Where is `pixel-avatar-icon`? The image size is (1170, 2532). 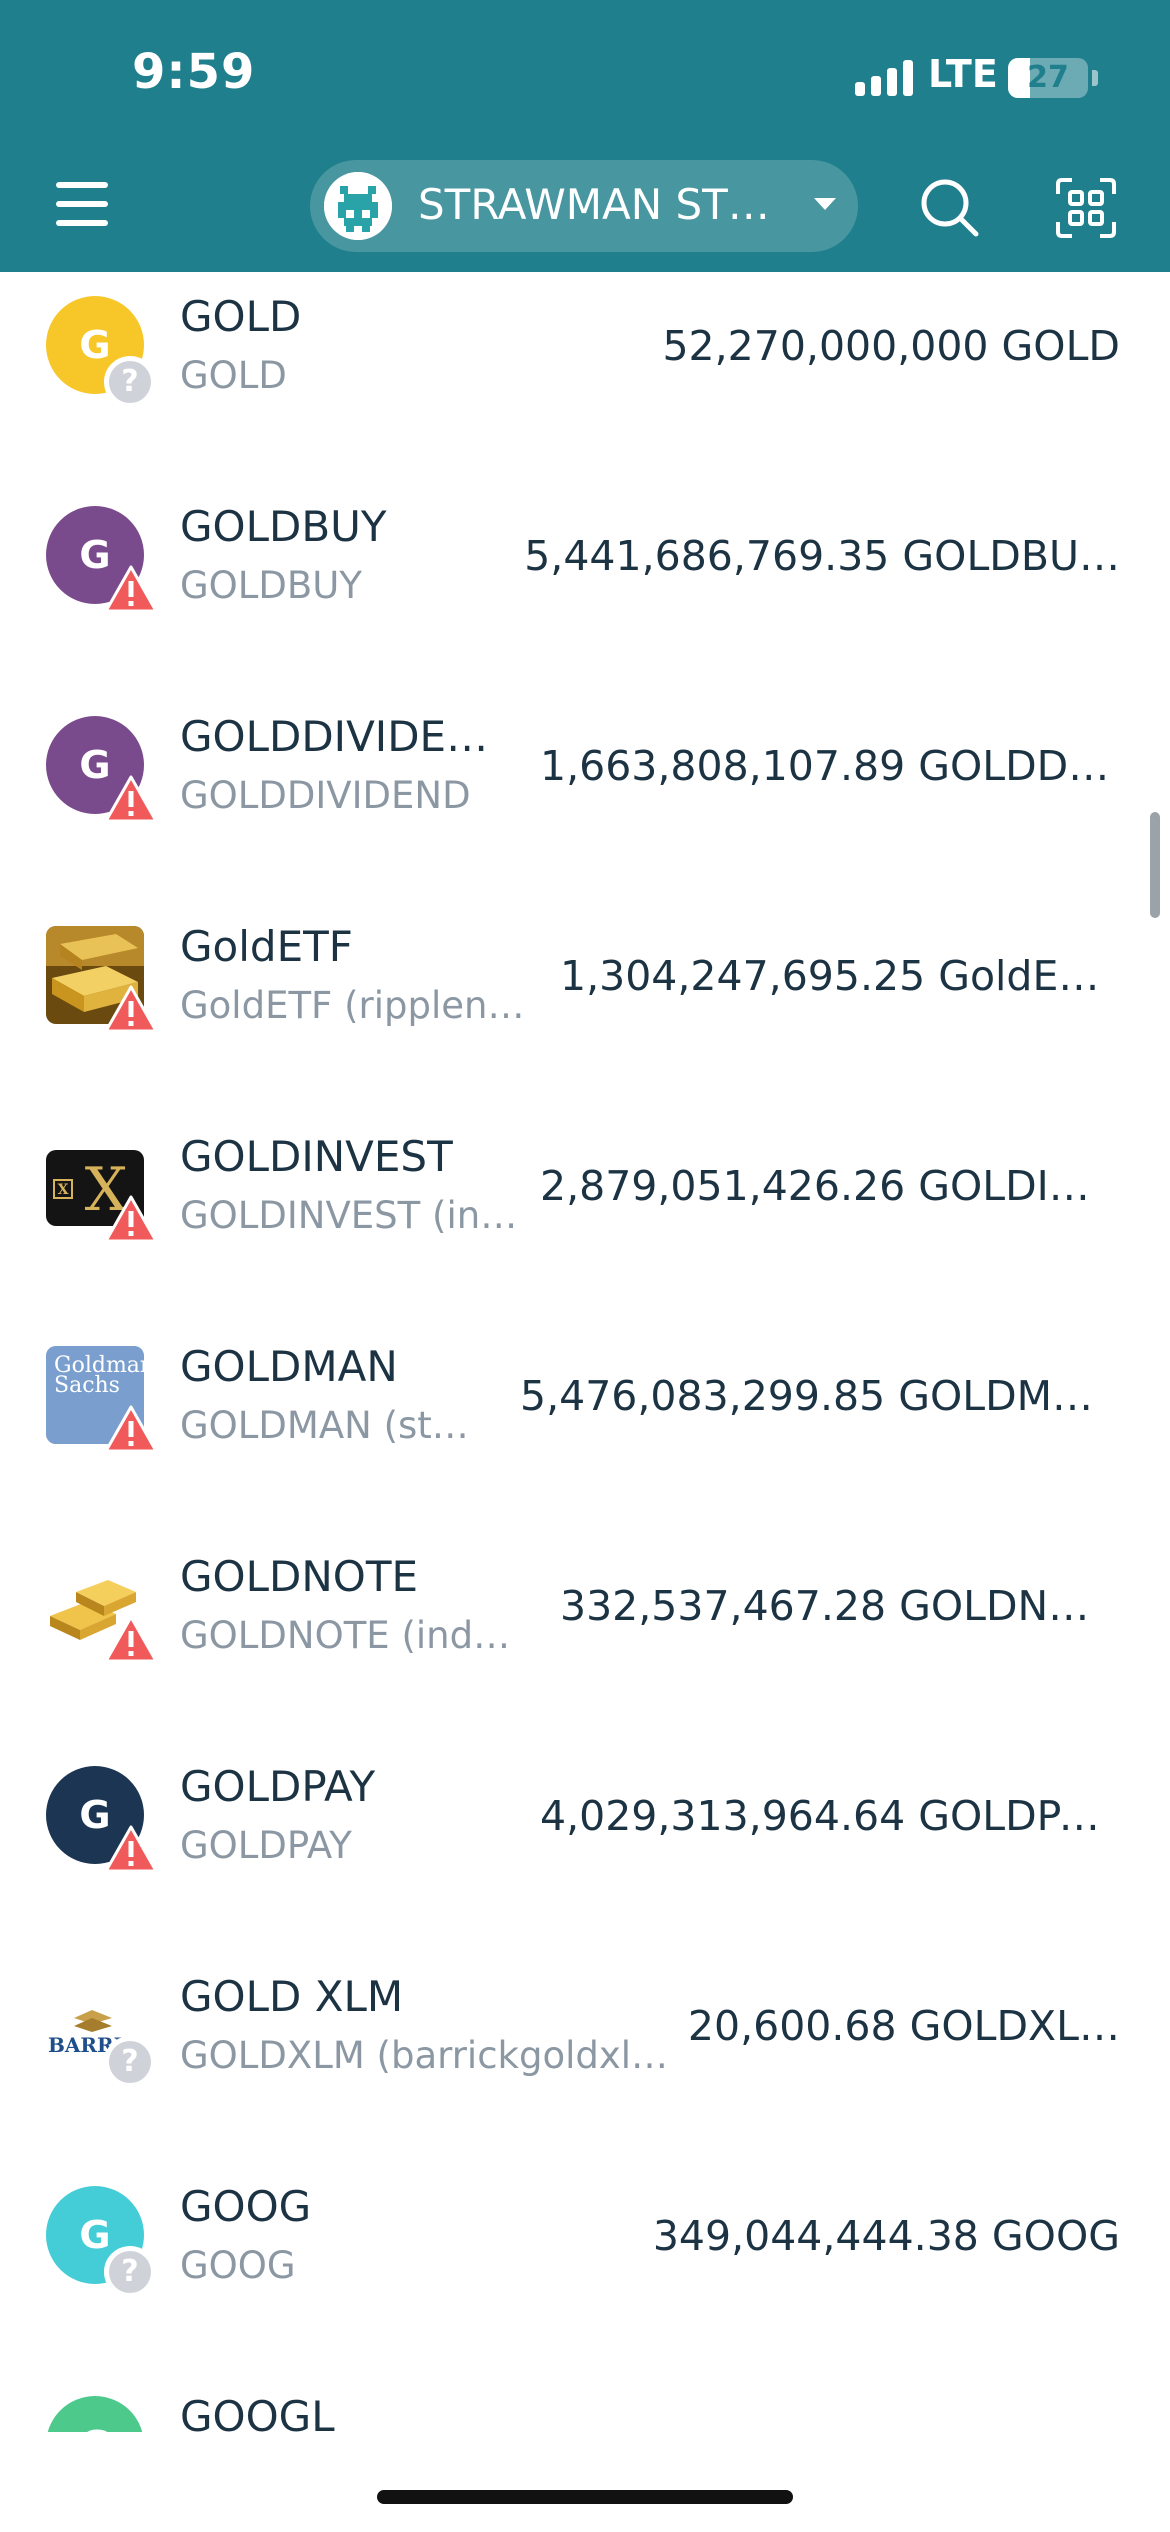
pixel-avatar-icon is located at coordinates (358, 206).